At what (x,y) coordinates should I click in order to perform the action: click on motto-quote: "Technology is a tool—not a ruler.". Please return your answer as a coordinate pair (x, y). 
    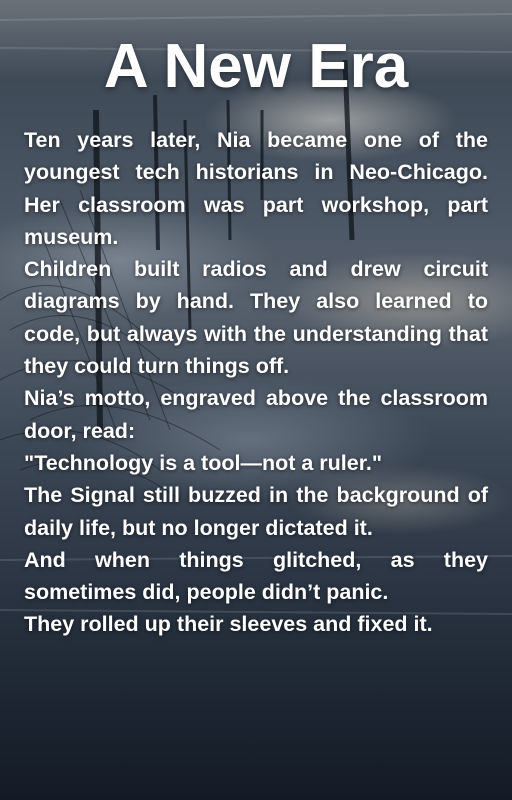
    Looking at the image, I should click on (203, 462).